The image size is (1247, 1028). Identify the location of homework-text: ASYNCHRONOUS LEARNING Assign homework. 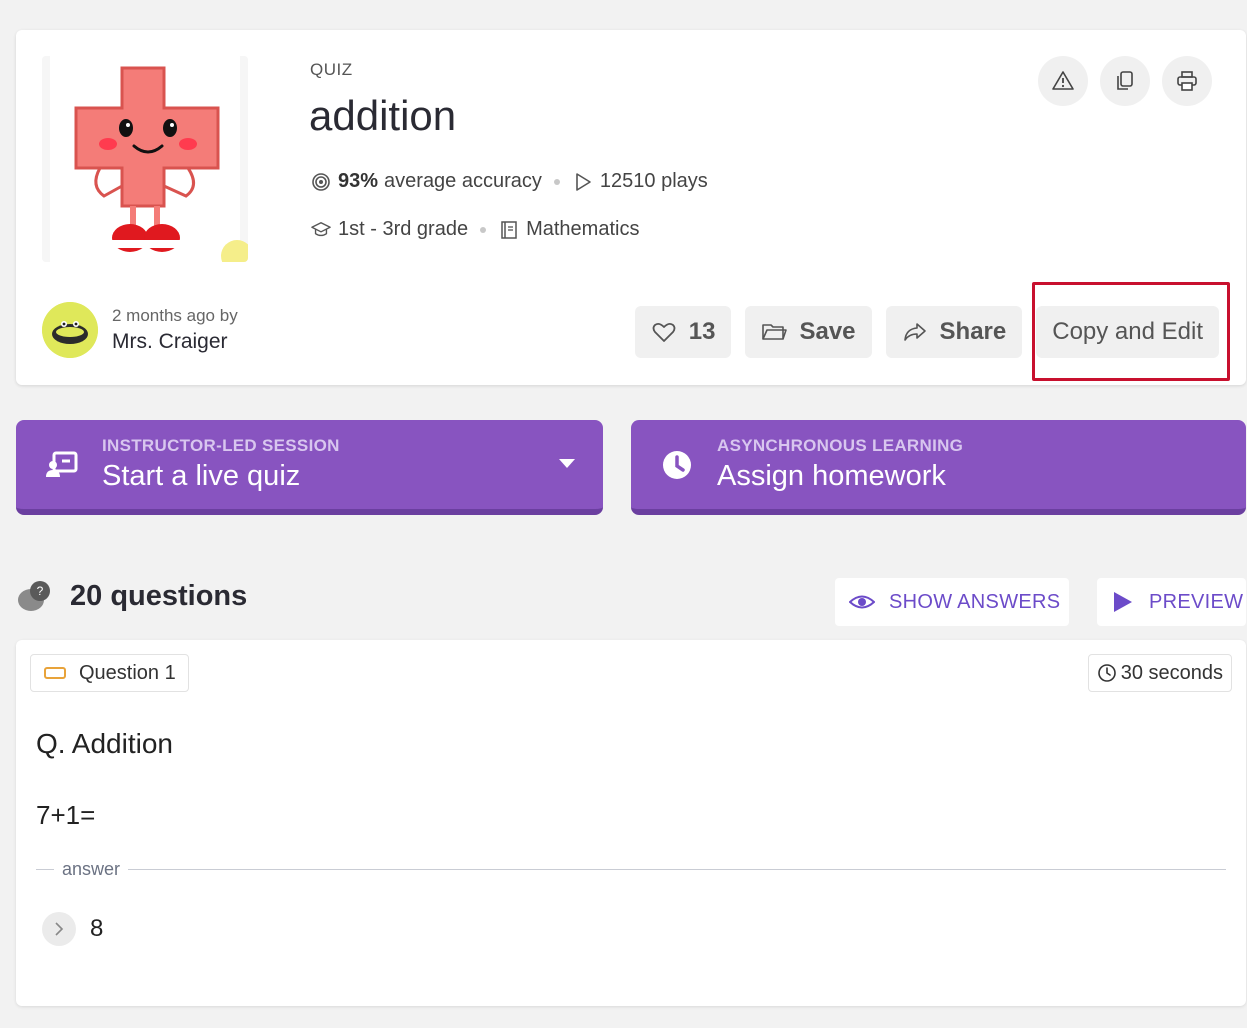
(840, 464).